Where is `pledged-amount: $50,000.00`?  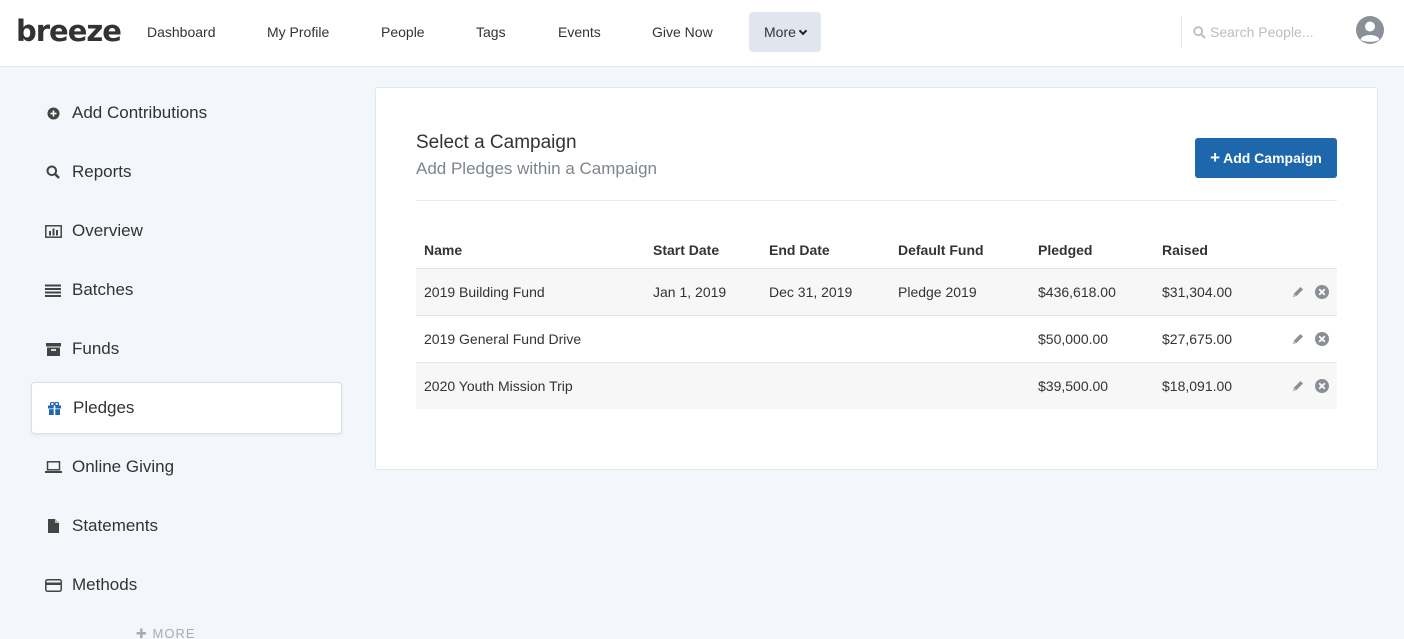 pledged-amount: $50,000.00 is located at coordinates (1073, 339).